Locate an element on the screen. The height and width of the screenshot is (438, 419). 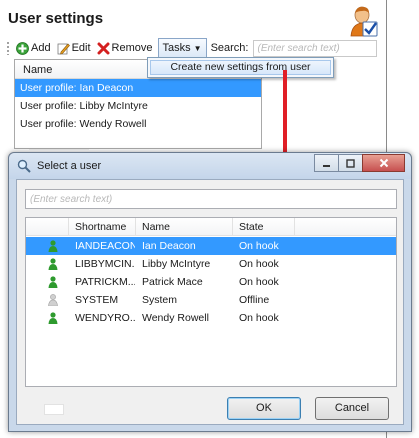
tasks-dropdown-menu: Create new settings from user is located at coordinates (240, 67).